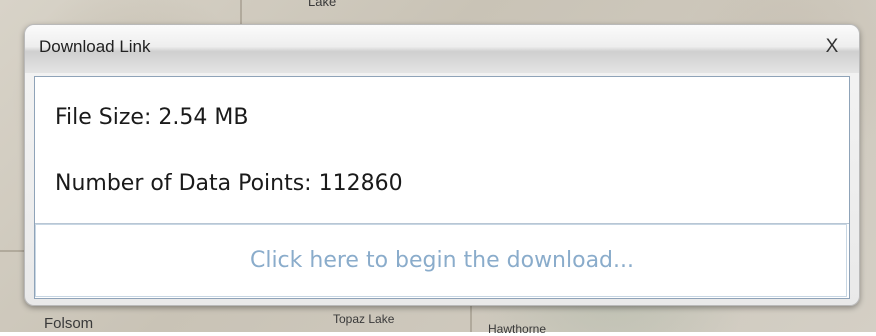 This screenshot has width=876, height=336. I want to click on map-label-hawthorne: Hawthorne, so click(517, 329).